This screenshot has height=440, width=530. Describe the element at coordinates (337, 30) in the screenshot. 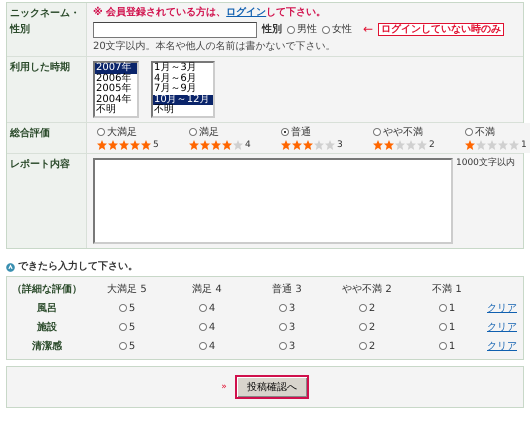

I see `gender-radio: 女性` at that location.